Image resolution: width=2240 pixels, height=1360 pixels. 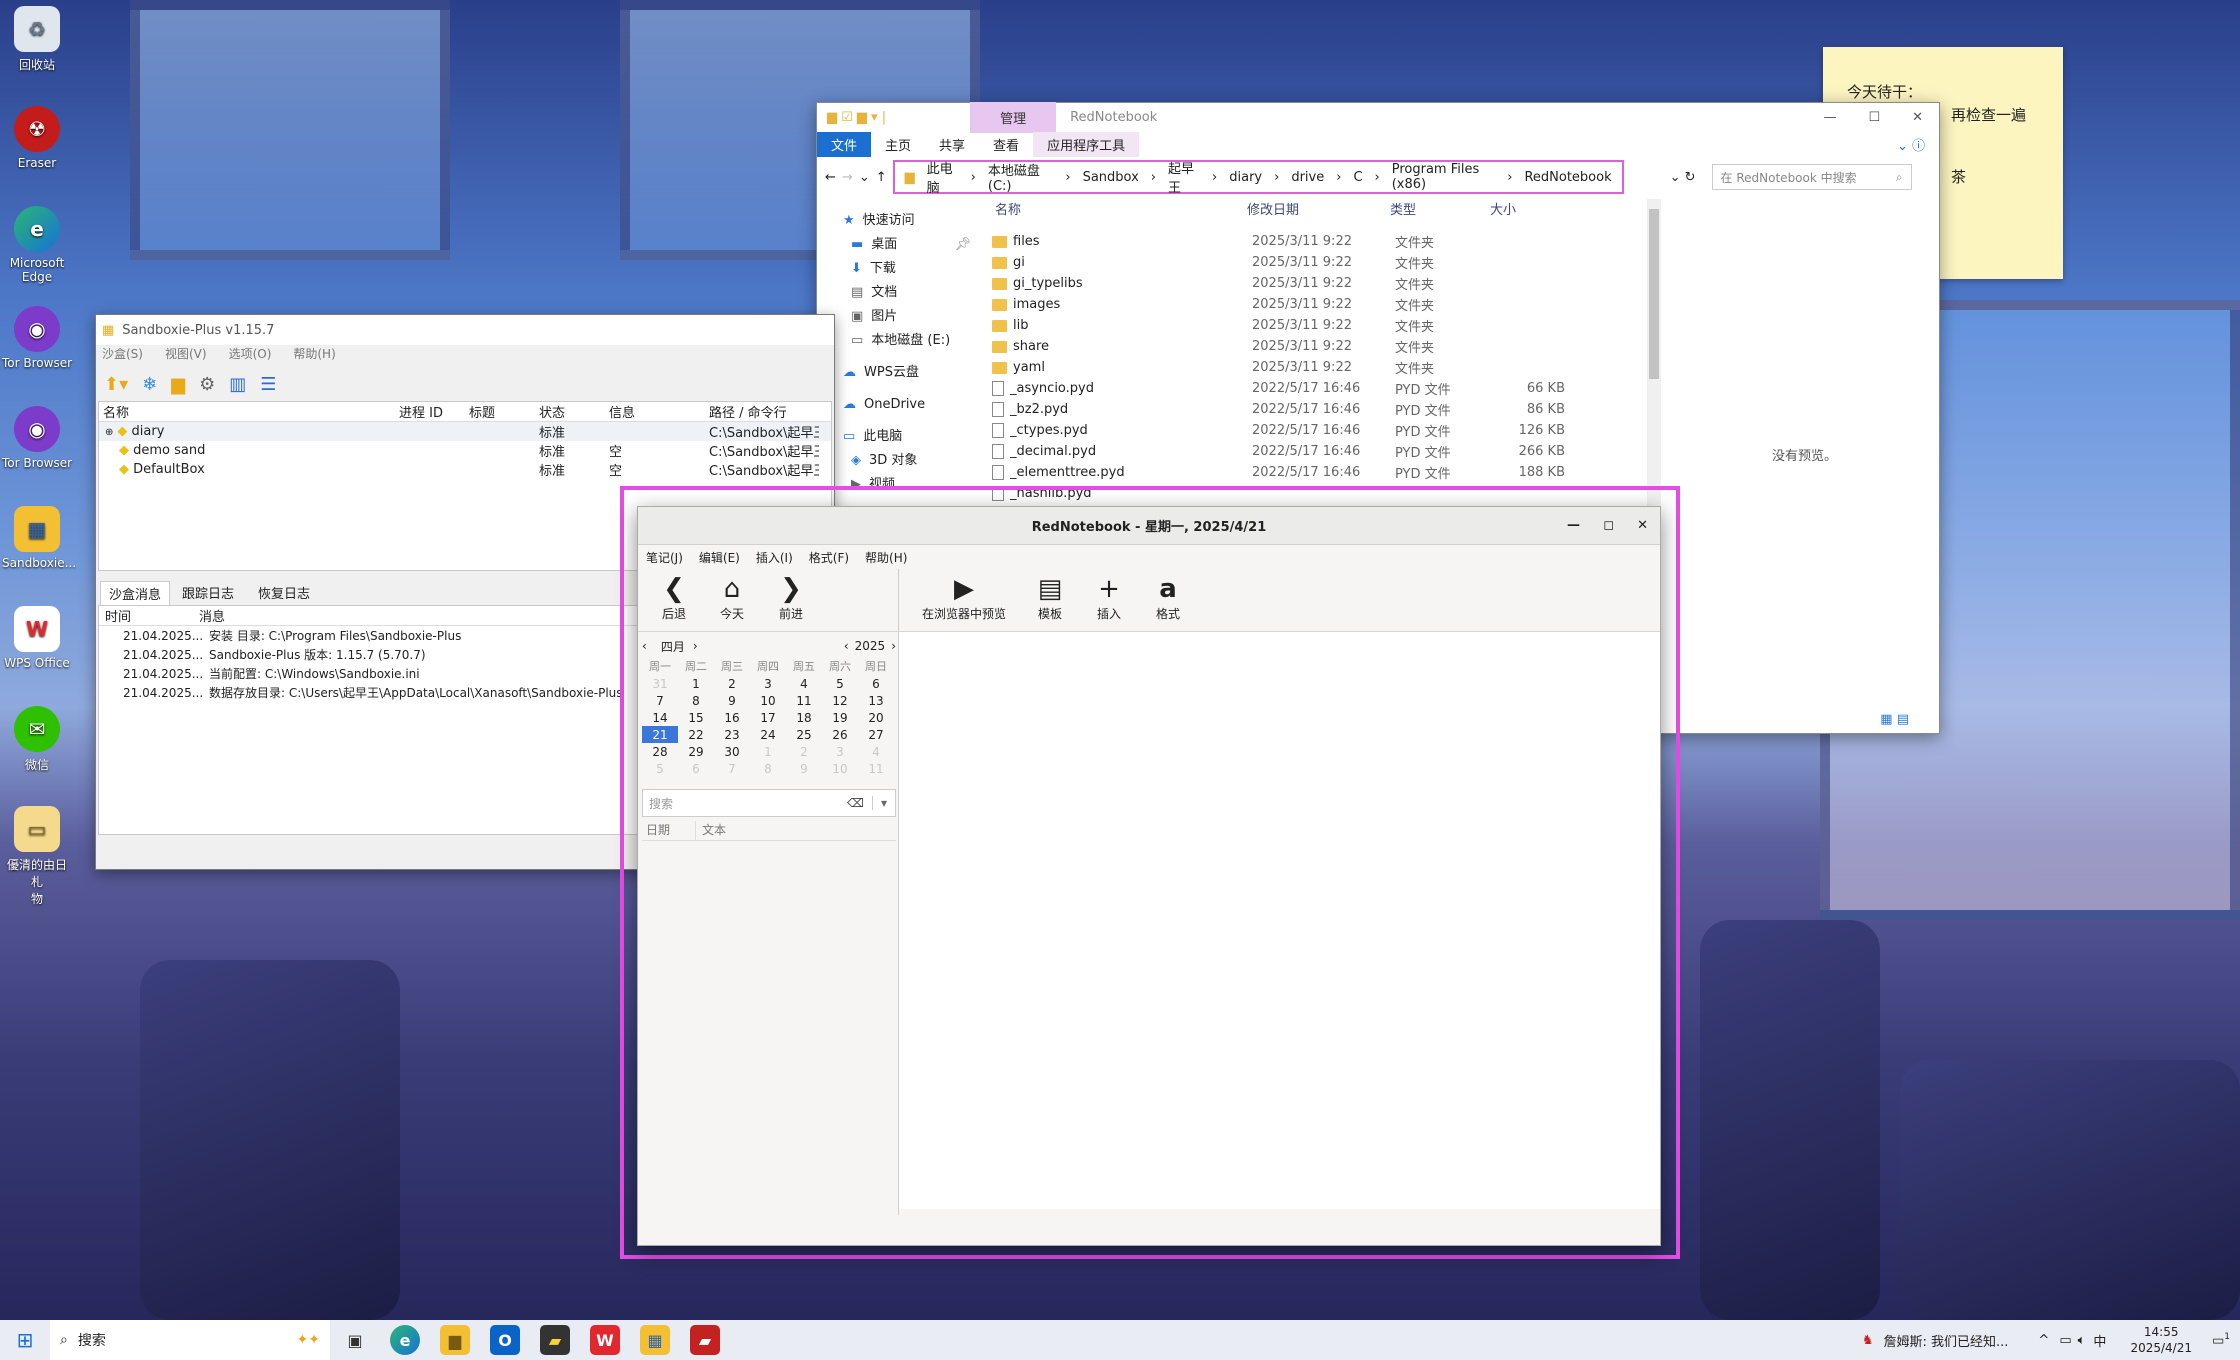 I want to click on calendar-day: 25, so click(x=804, y=734).